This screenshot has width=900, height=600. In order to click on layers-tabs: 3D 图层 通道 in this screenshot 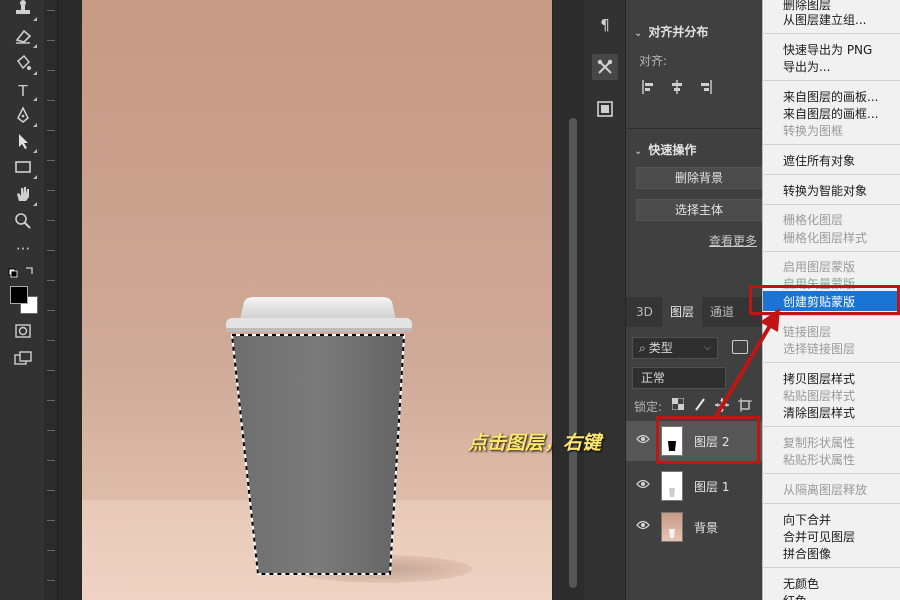, I will do `click(694, 312)`.